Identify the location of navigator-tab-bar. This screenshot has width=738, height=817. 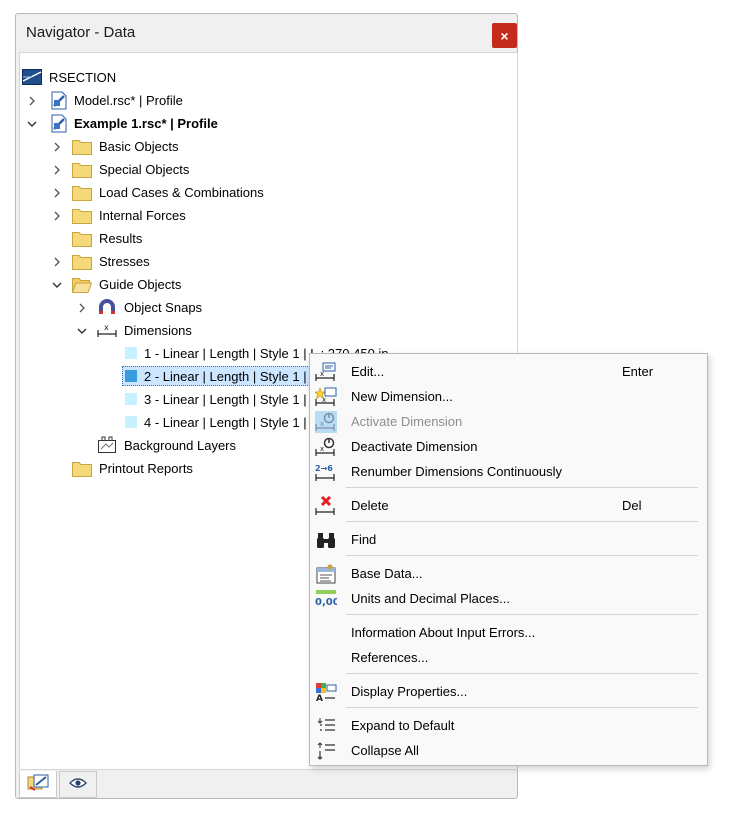
(268, 785).